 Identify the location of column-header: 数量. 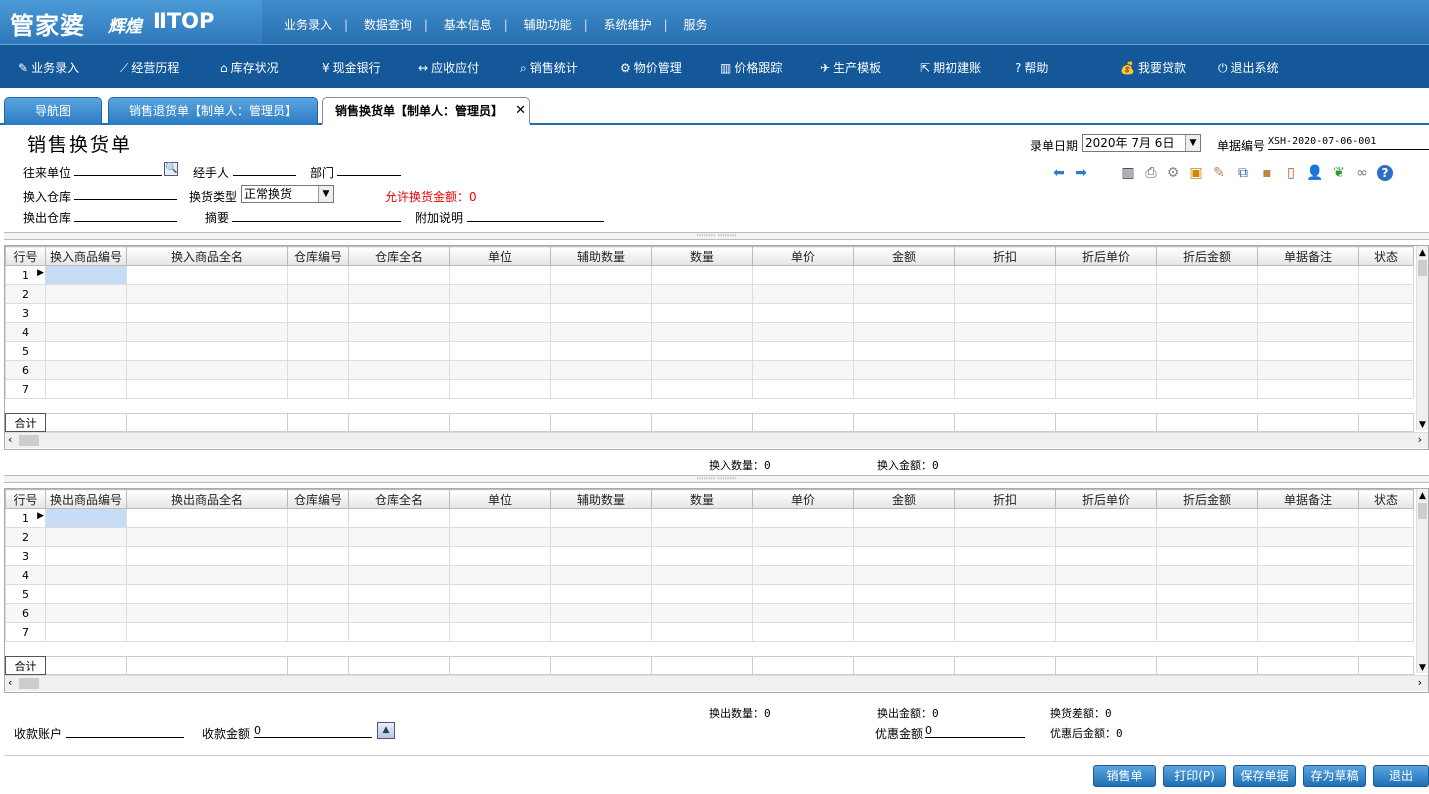
(702, 499).